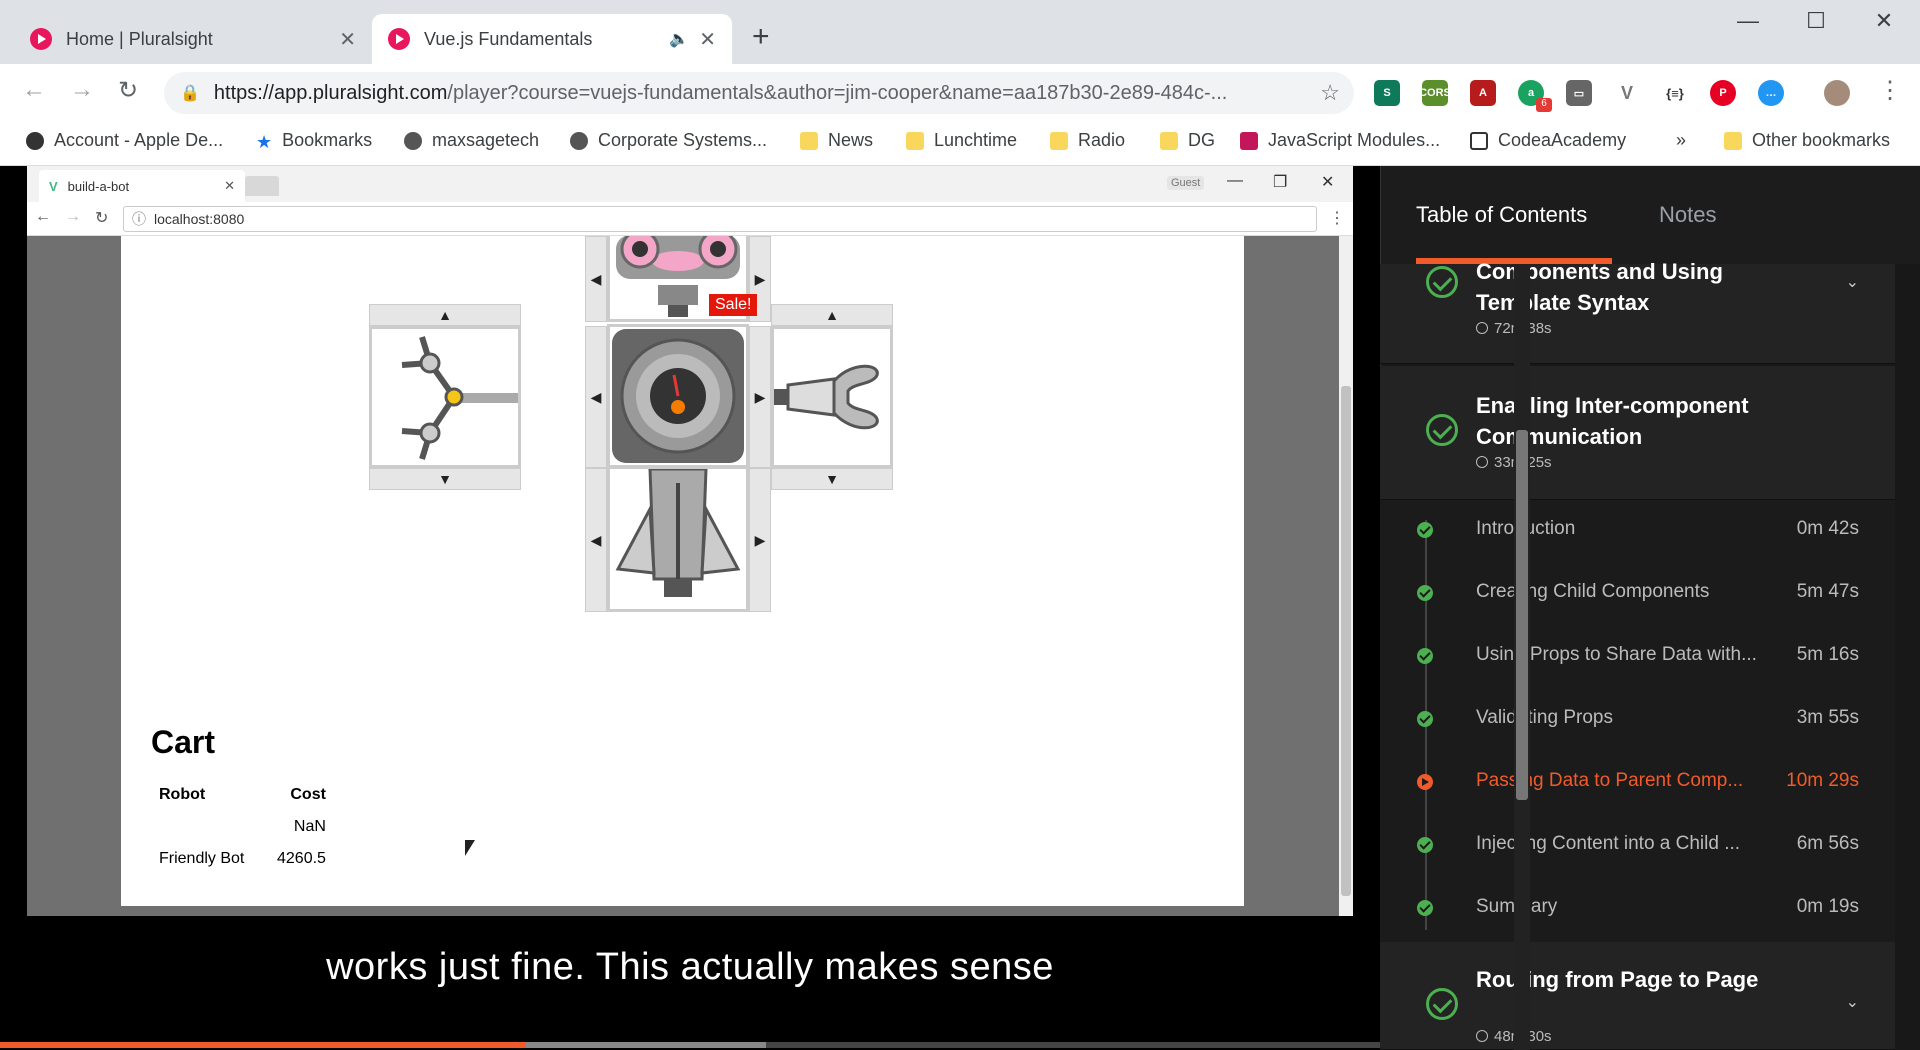  I want to click on scroll-thumb, so click(1346, 641).